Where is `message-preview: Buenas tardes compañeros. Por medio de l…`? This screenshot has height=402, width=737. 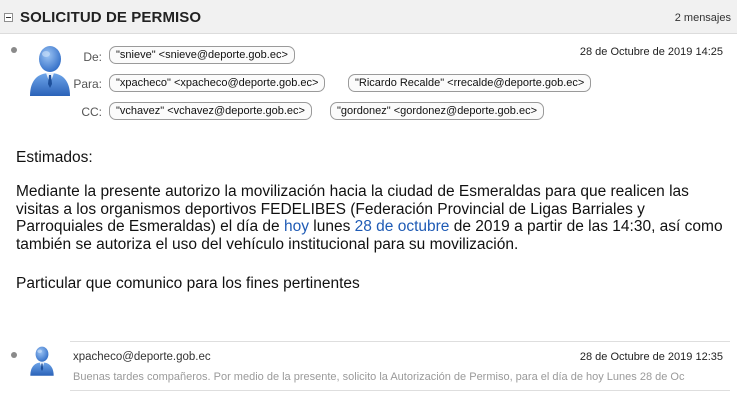
message-preview: Buenas tardes compañeros. Por medio de l… is located at coordinates (379, 377).